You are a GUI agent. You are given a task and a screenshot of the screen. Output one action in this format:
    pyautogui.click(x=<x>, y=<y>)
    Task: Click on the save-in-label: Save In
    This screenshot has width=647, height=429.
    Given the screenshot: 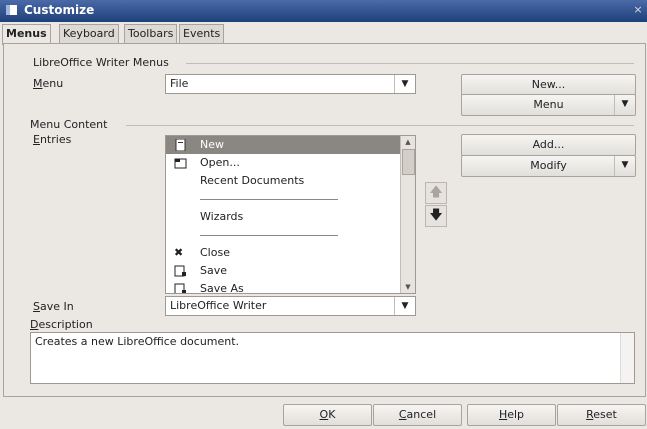 What is the action you would take?
    pyautogui.click(x=53, y=306)
    